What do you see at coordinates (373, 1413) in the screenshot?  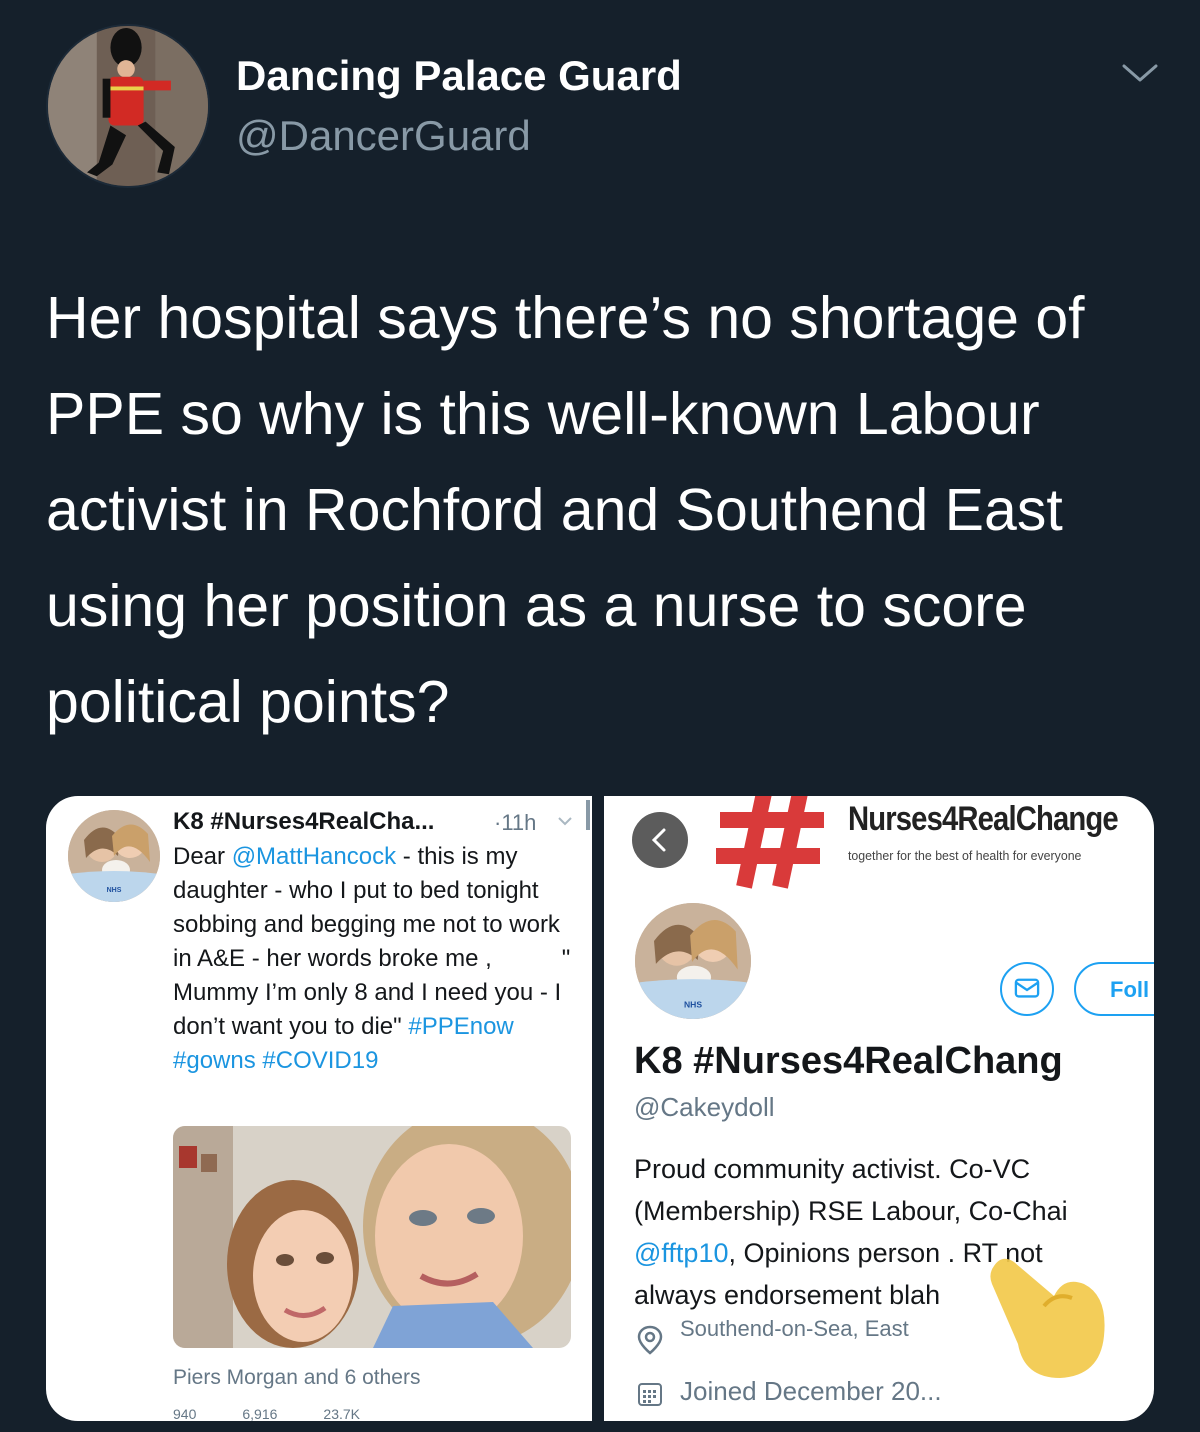 I see `engagement-stats: 940 6,916 23.7K` at bounding box center [373, 1413].